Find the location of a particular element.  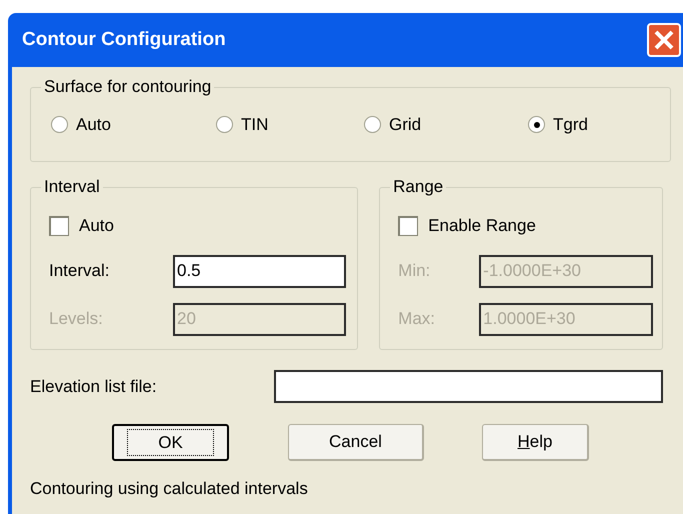

radio-label: TIN is located at coordinates (254, 125).